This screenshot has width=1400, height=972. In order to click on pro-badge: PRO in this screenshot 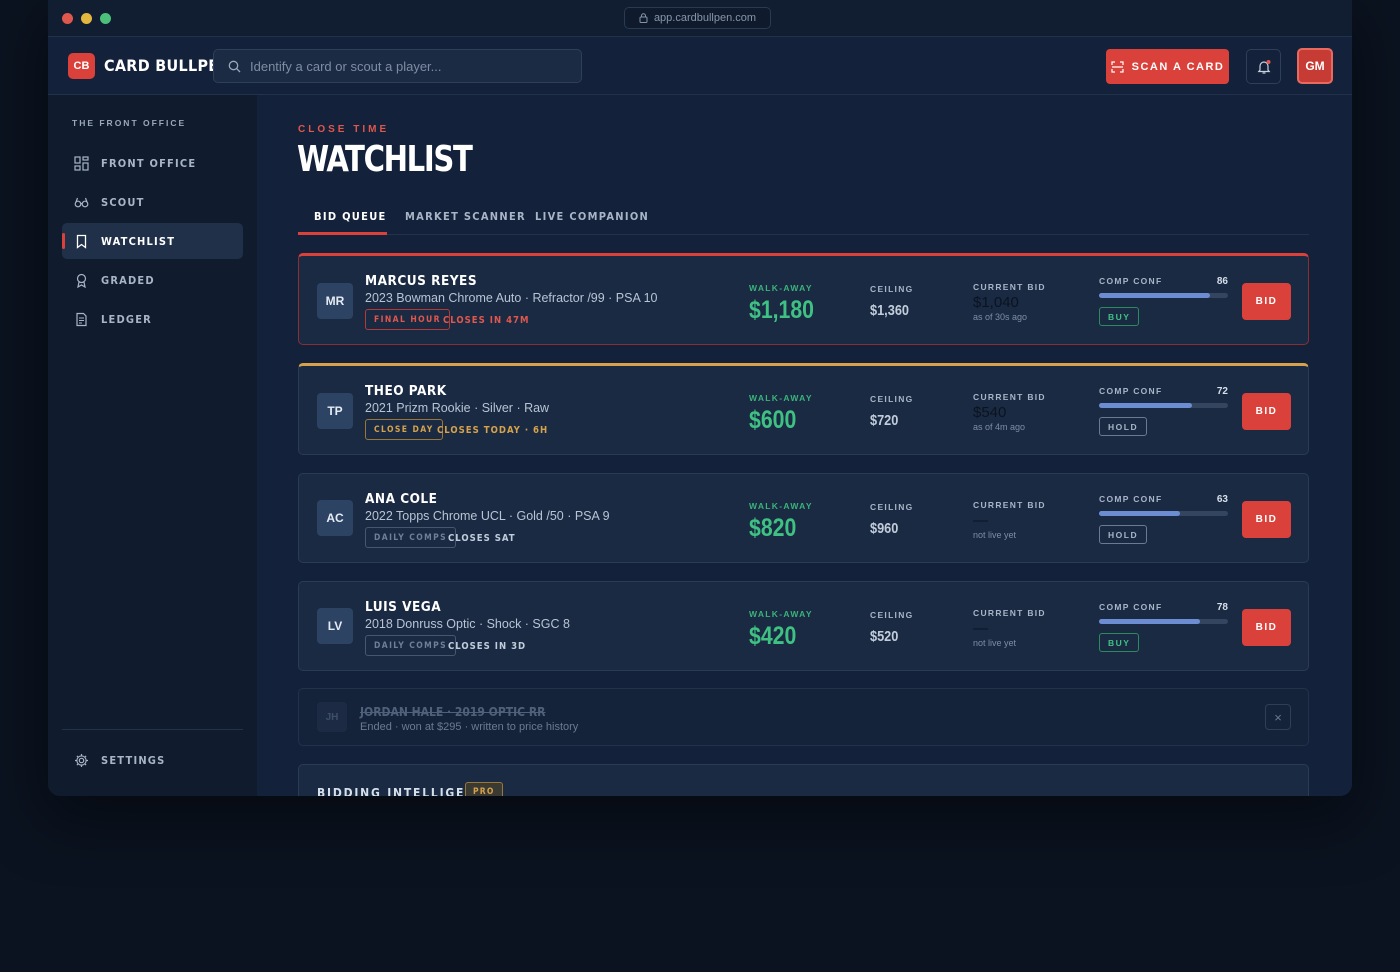, I will do `click(484, 789)`.